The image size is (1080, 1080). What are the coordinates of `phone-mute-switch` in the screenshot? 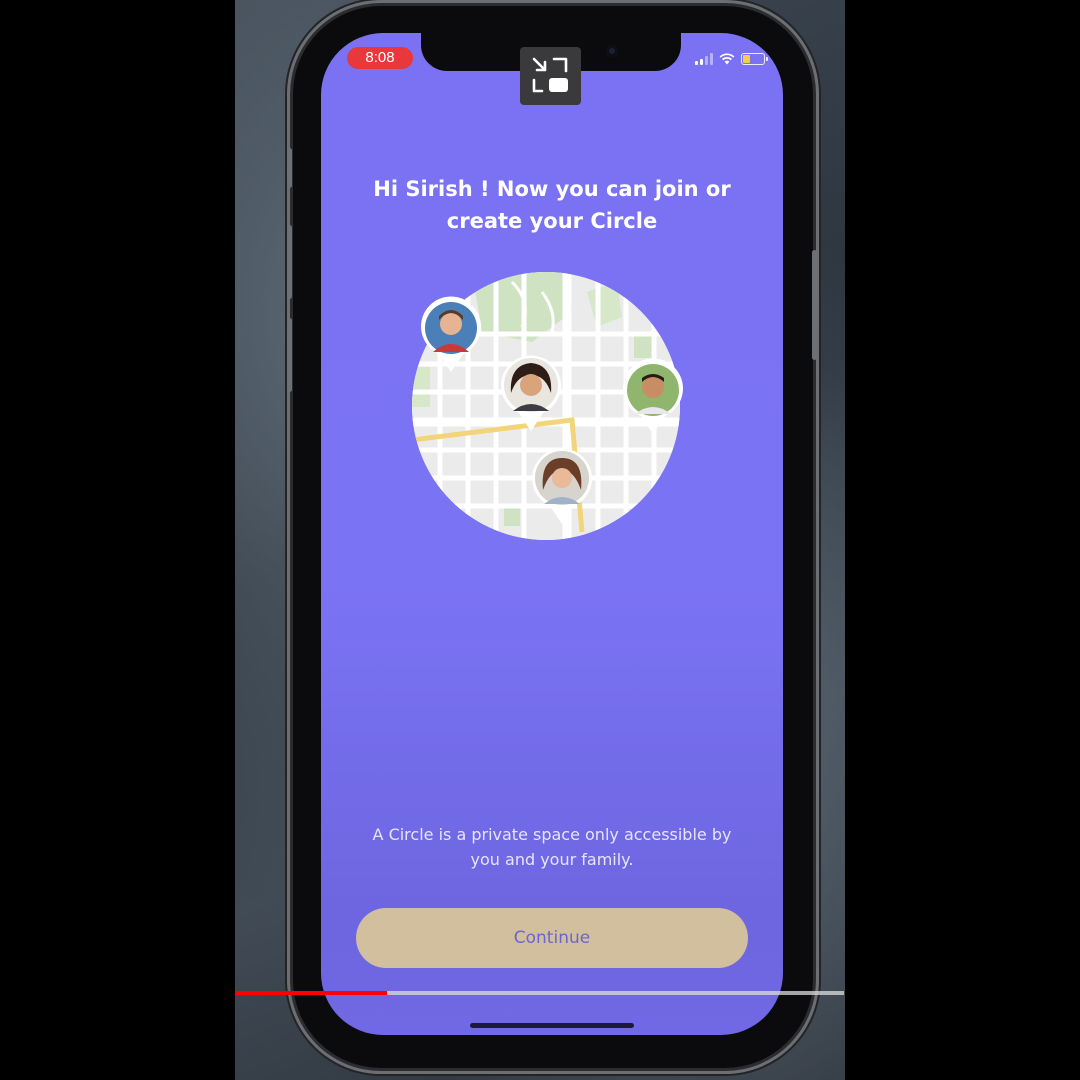 It's located at (289, 168).